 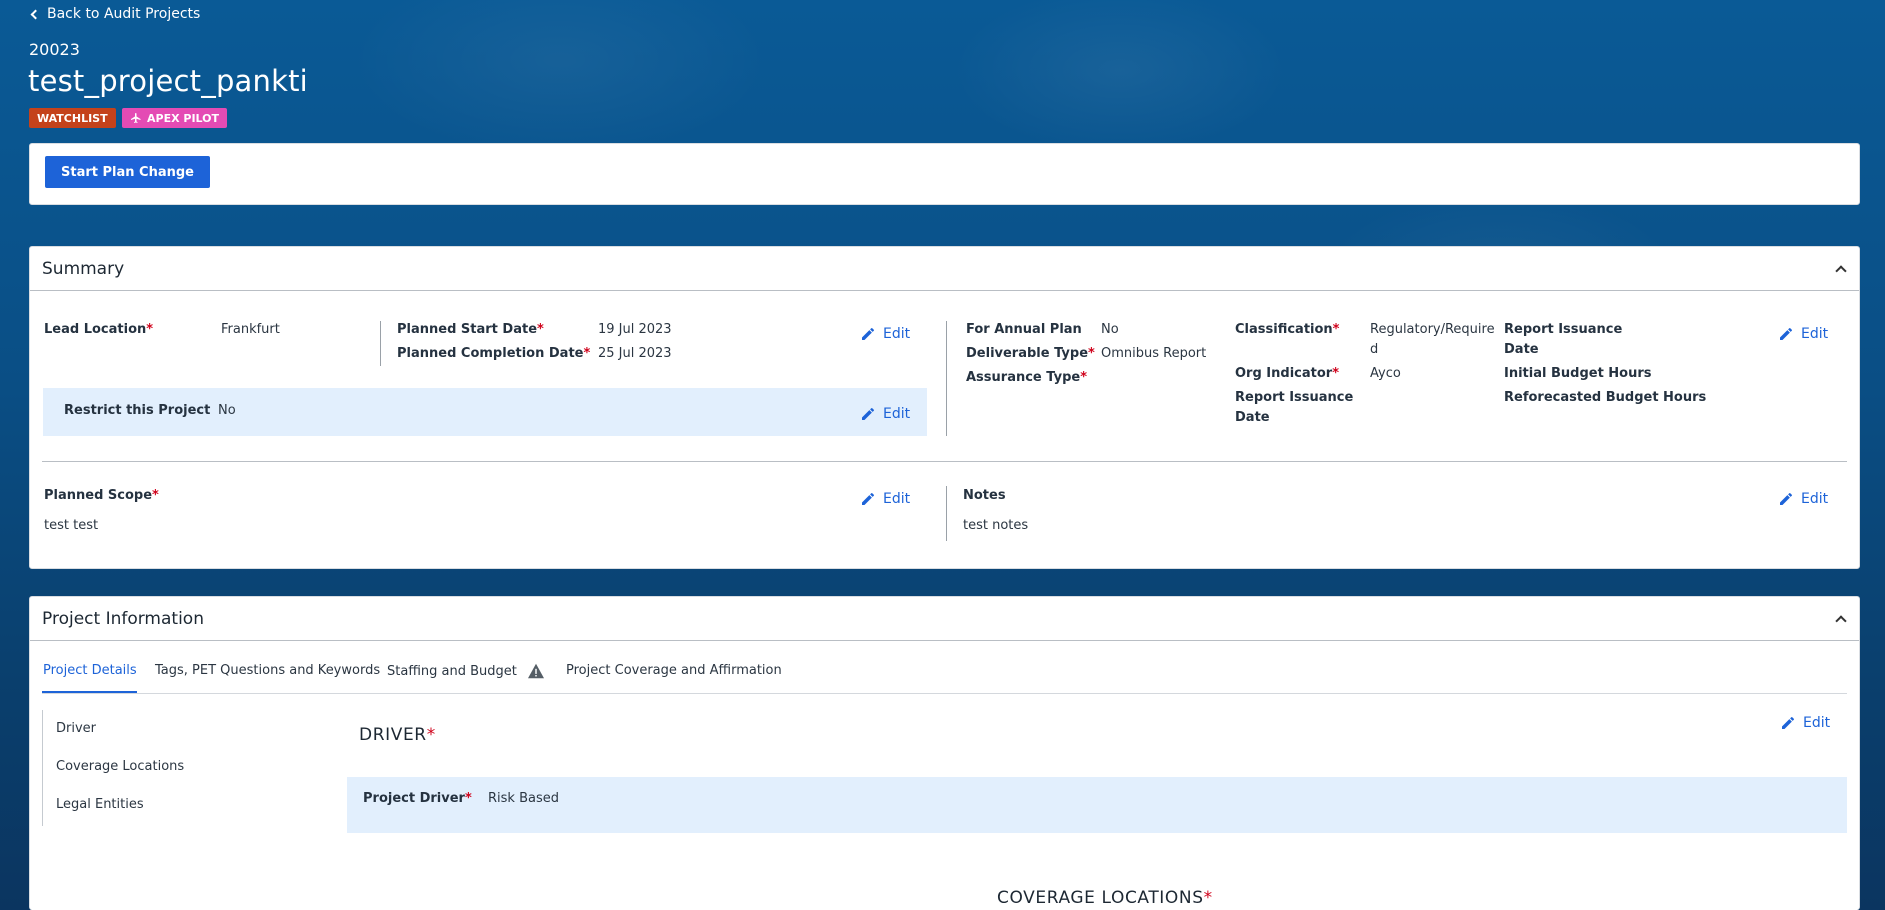 What do you see at coordinates (1605, 397) in the screenshot?
I see `reforecasted-budget-hours-label: Reforecasted Budget Hours` at bounding box center [1605, 397].